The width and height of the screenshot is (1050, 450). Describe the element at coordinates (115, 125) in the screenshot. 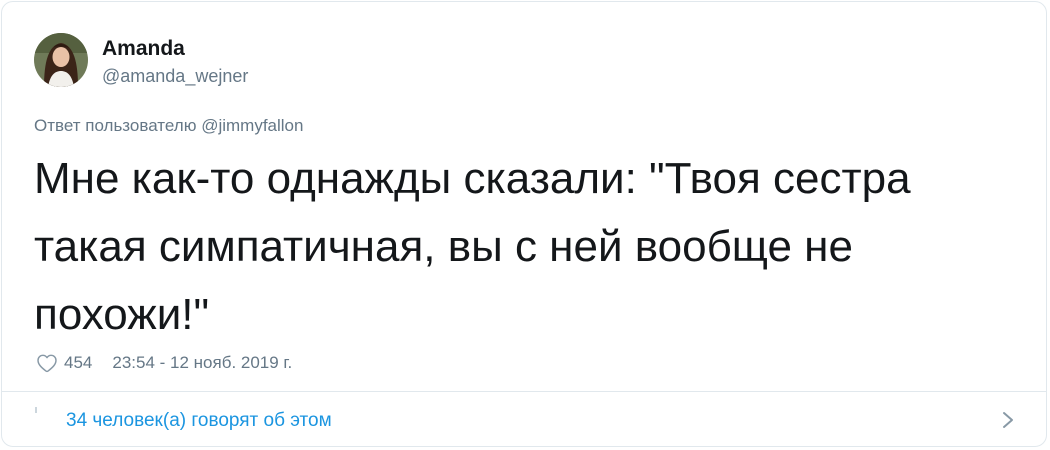

I see `reply-prefix: Ответ пользователю` at that location.